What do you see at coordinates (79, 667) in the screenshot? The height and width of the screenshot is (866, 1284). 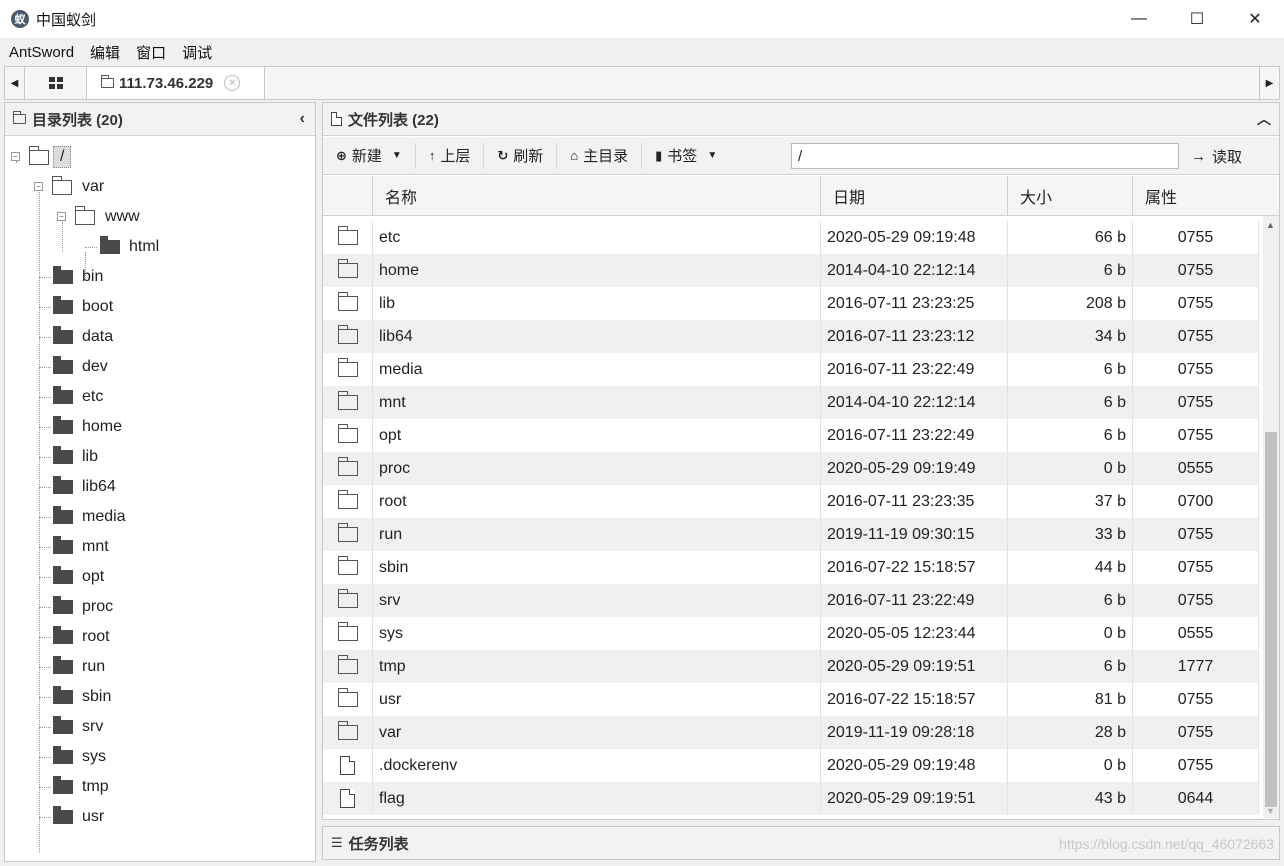 I see `tree-node-run: run` at bounding box center [79, 667].